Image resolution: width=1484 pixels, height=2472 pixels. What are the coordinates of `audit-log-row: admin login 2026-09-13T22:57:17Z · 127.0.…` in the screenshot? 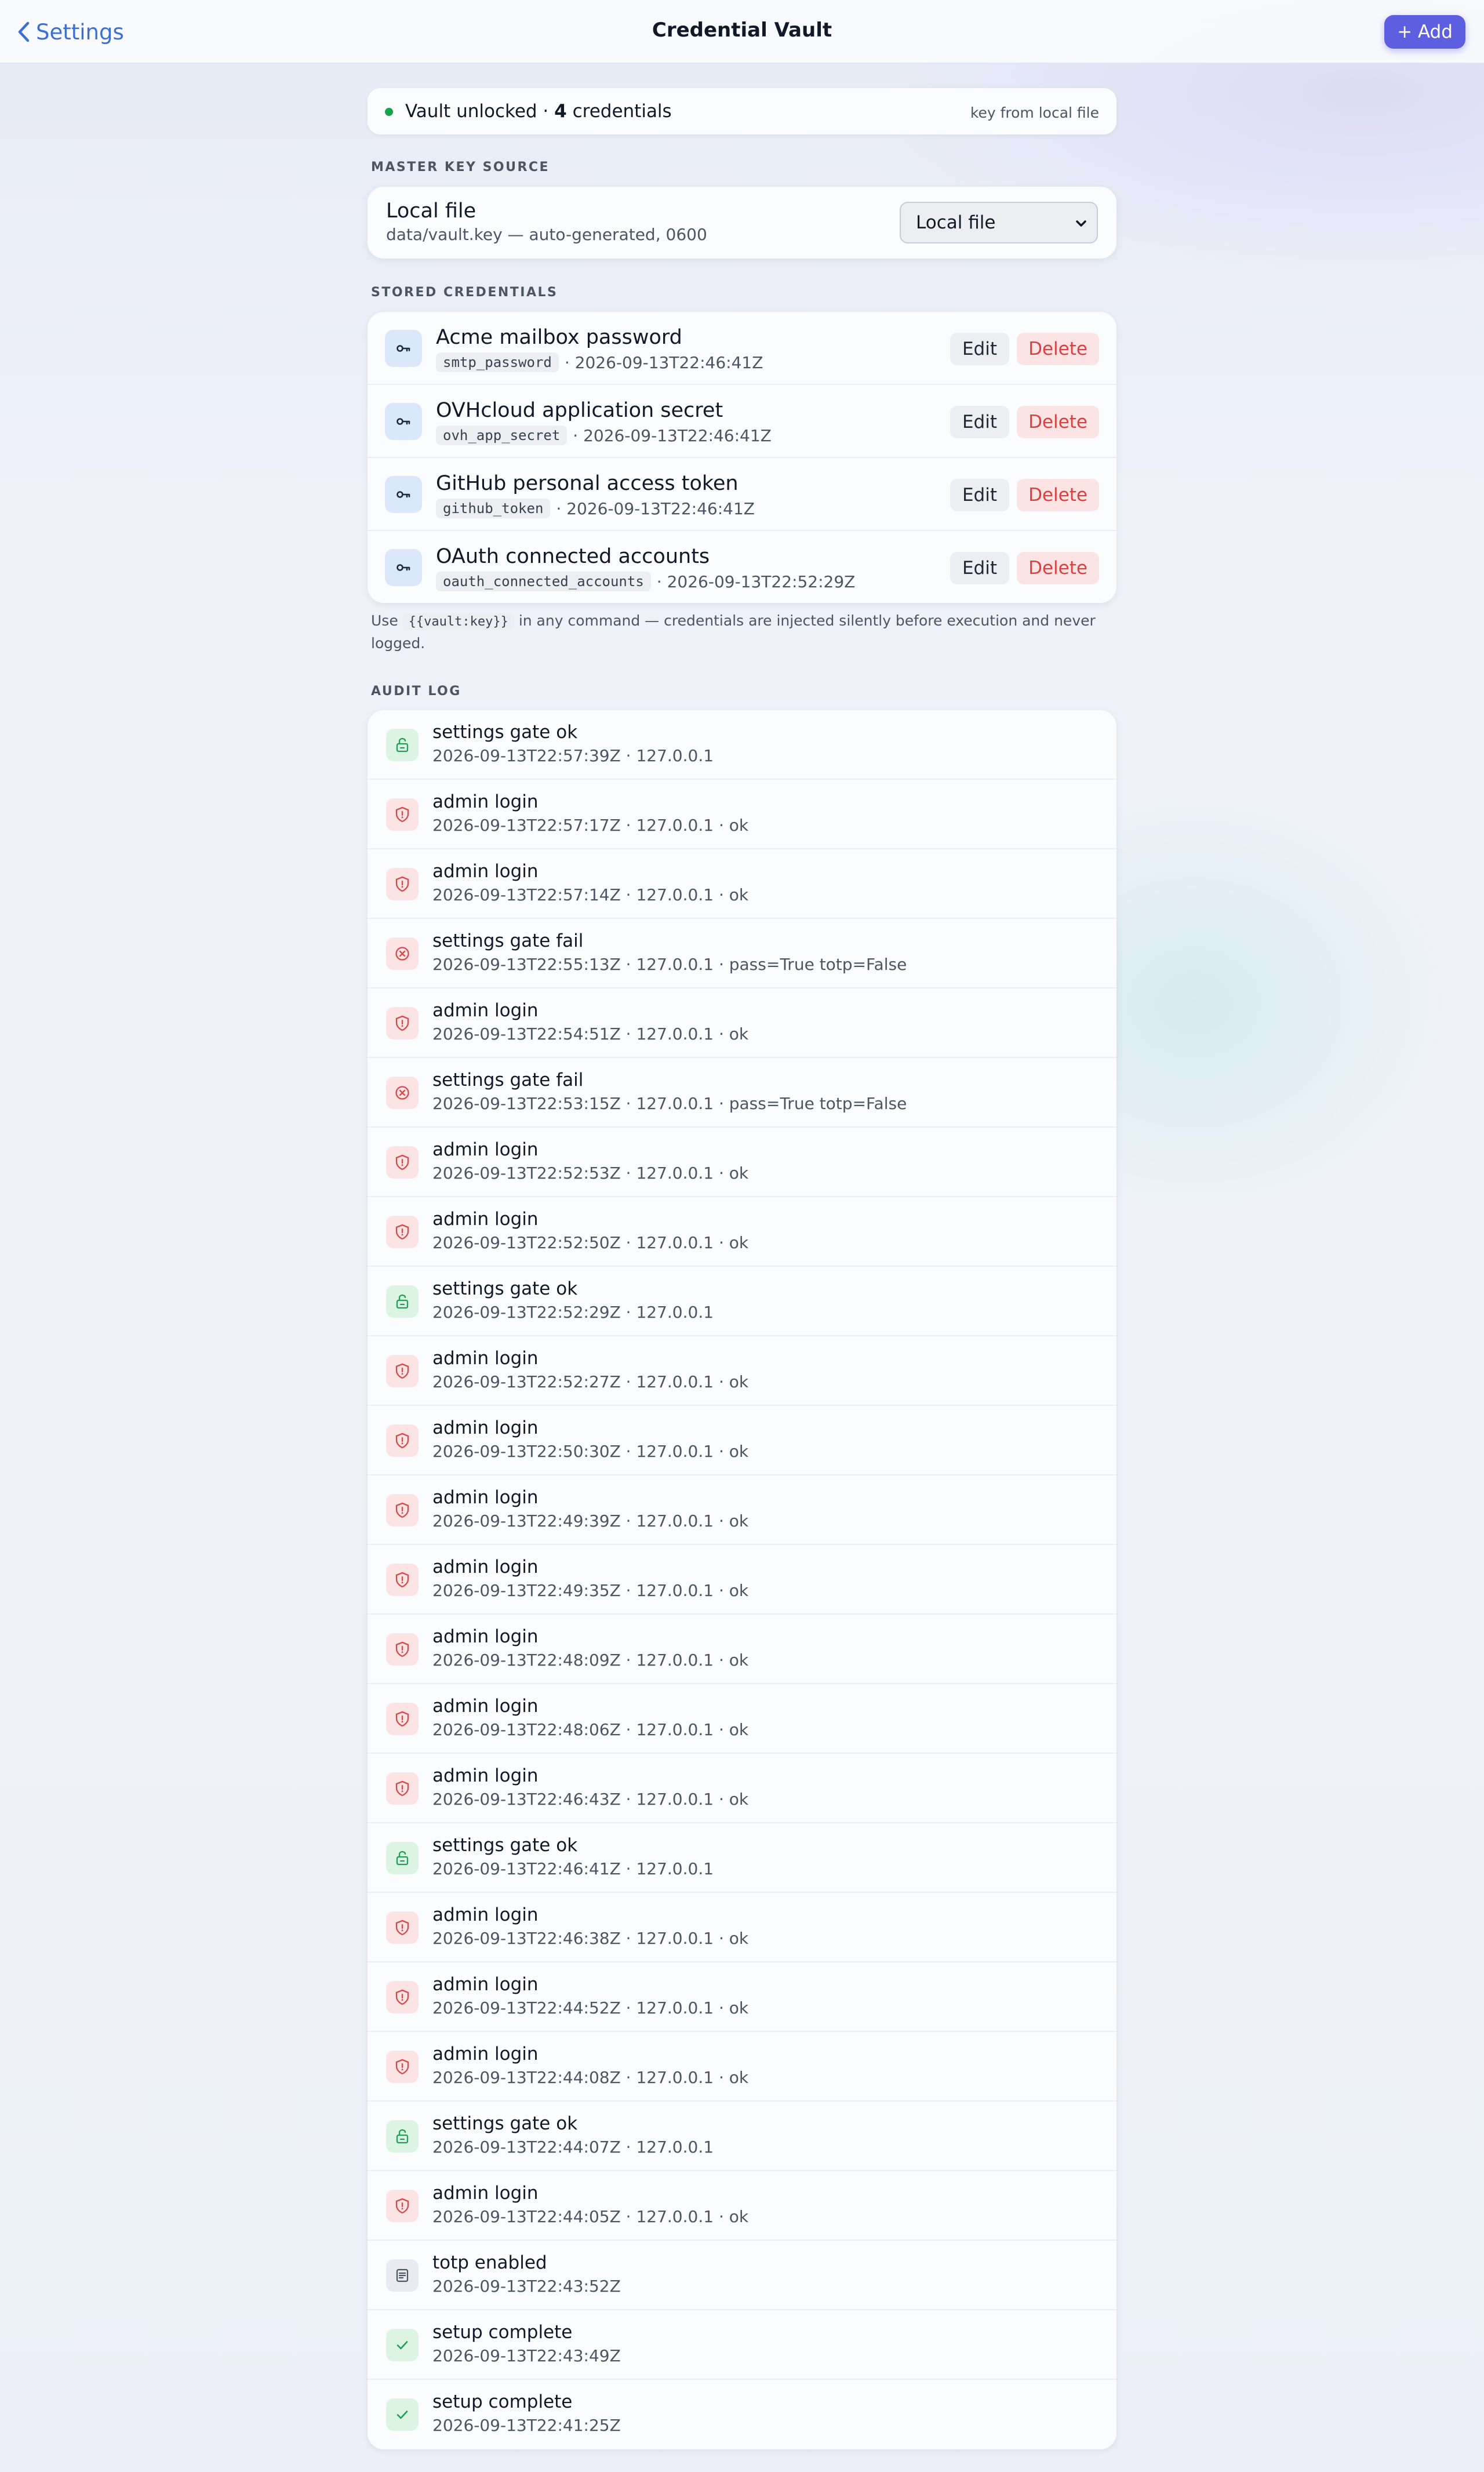 It's located at (742, 814).